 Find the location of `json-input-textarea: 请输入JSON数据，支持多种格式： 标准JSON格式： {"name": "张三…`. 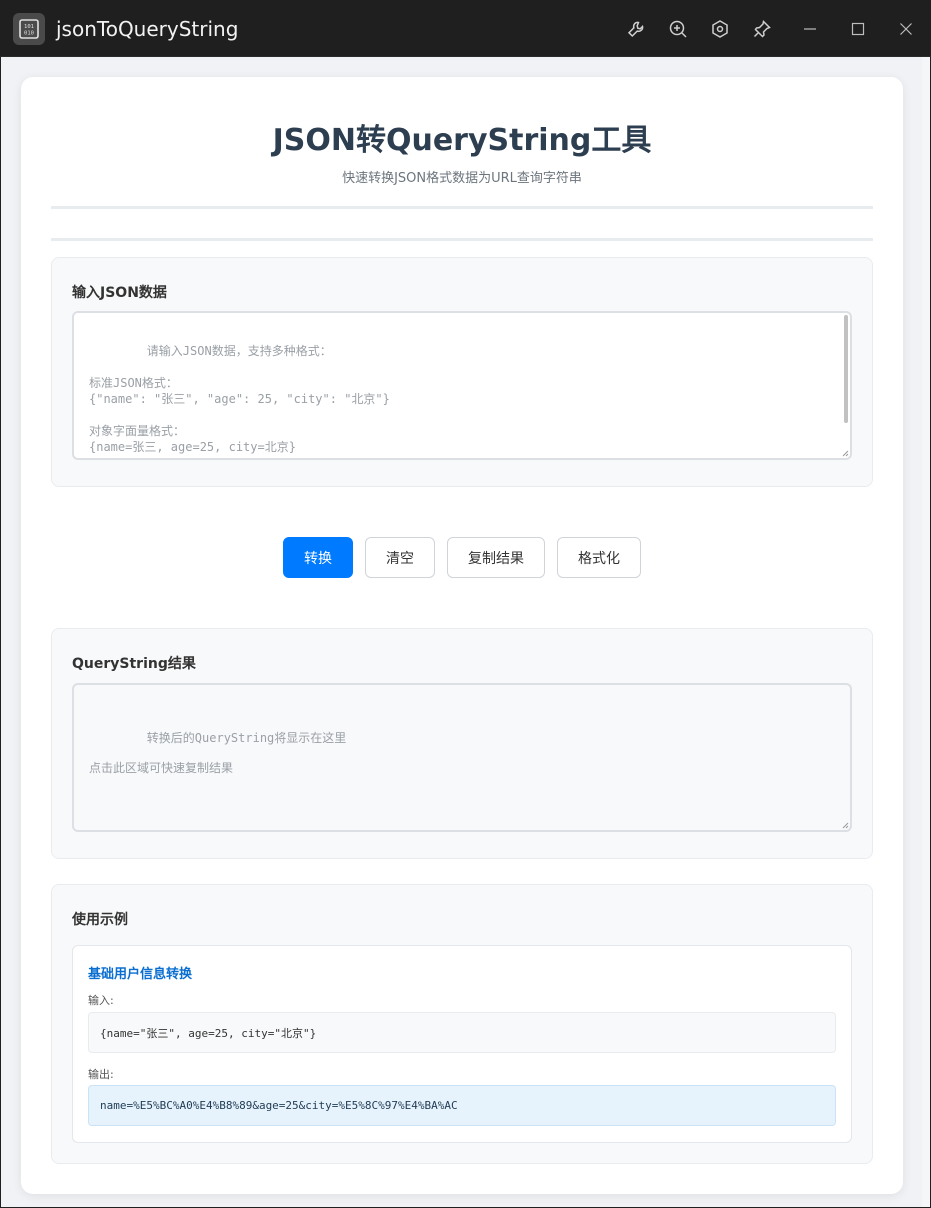

json-input-textarea: 请输入JSON数据，支持多种格式： 标准JSON格式： {"name": "张三… is located at coordinates (462, 385).